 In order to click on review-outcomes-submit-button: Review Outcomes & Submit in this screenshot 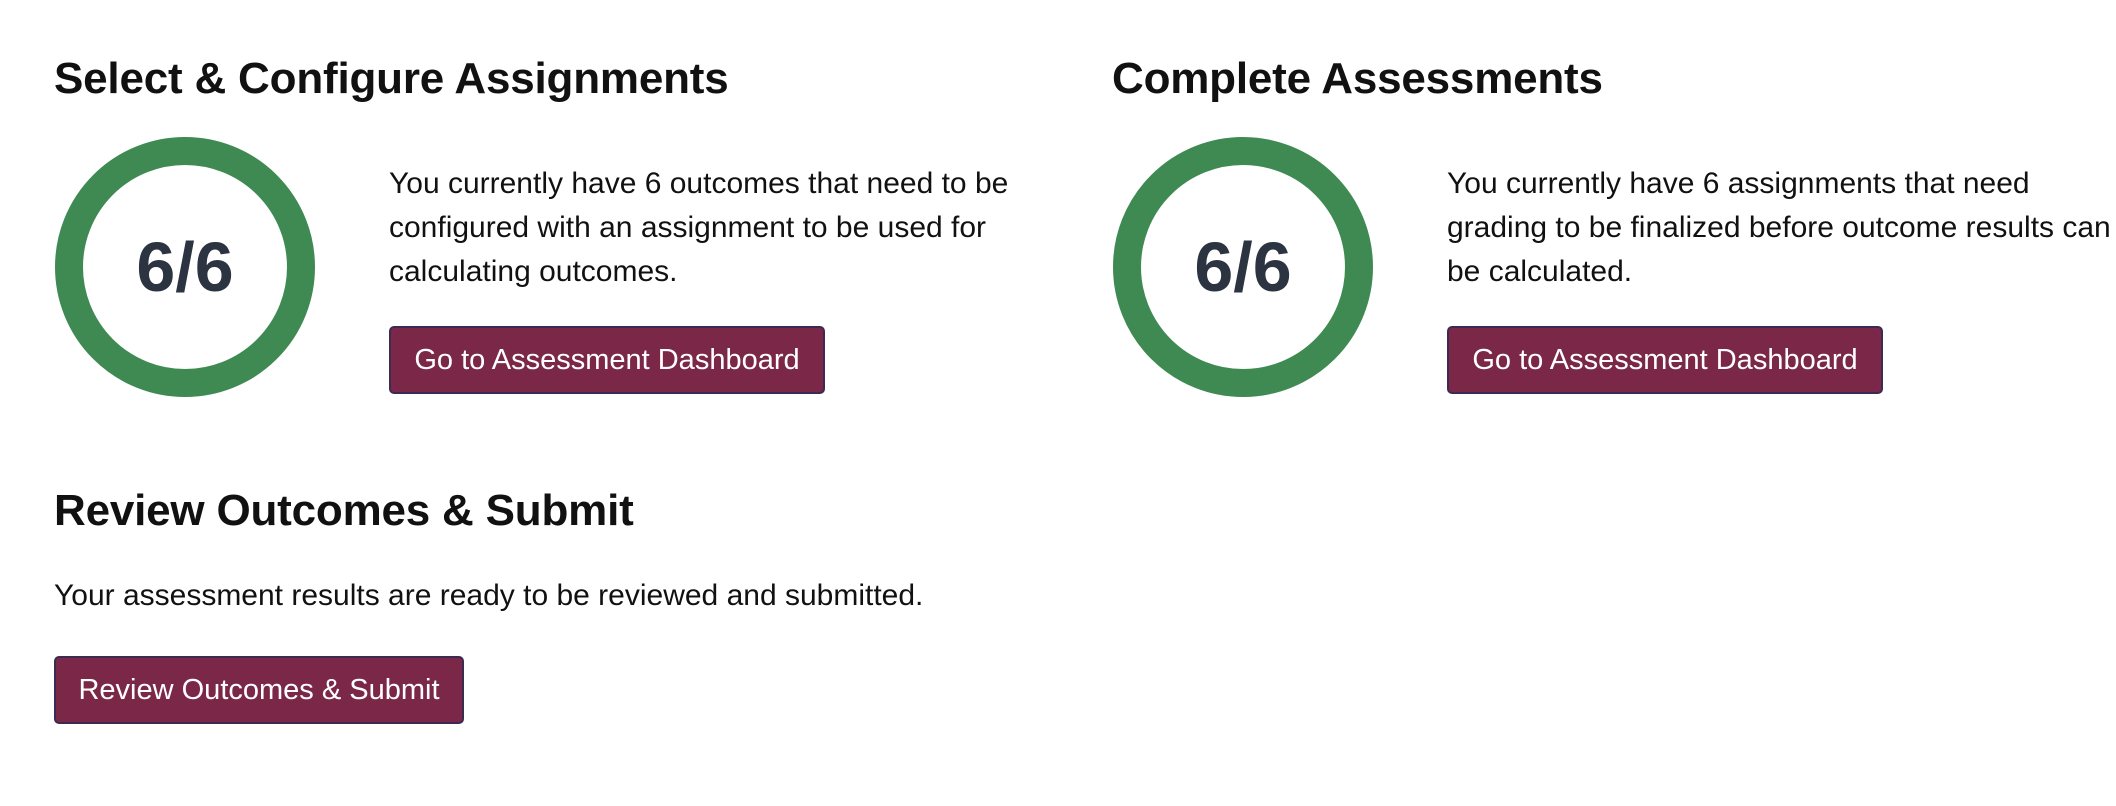, I will do `click(259, 690)`.